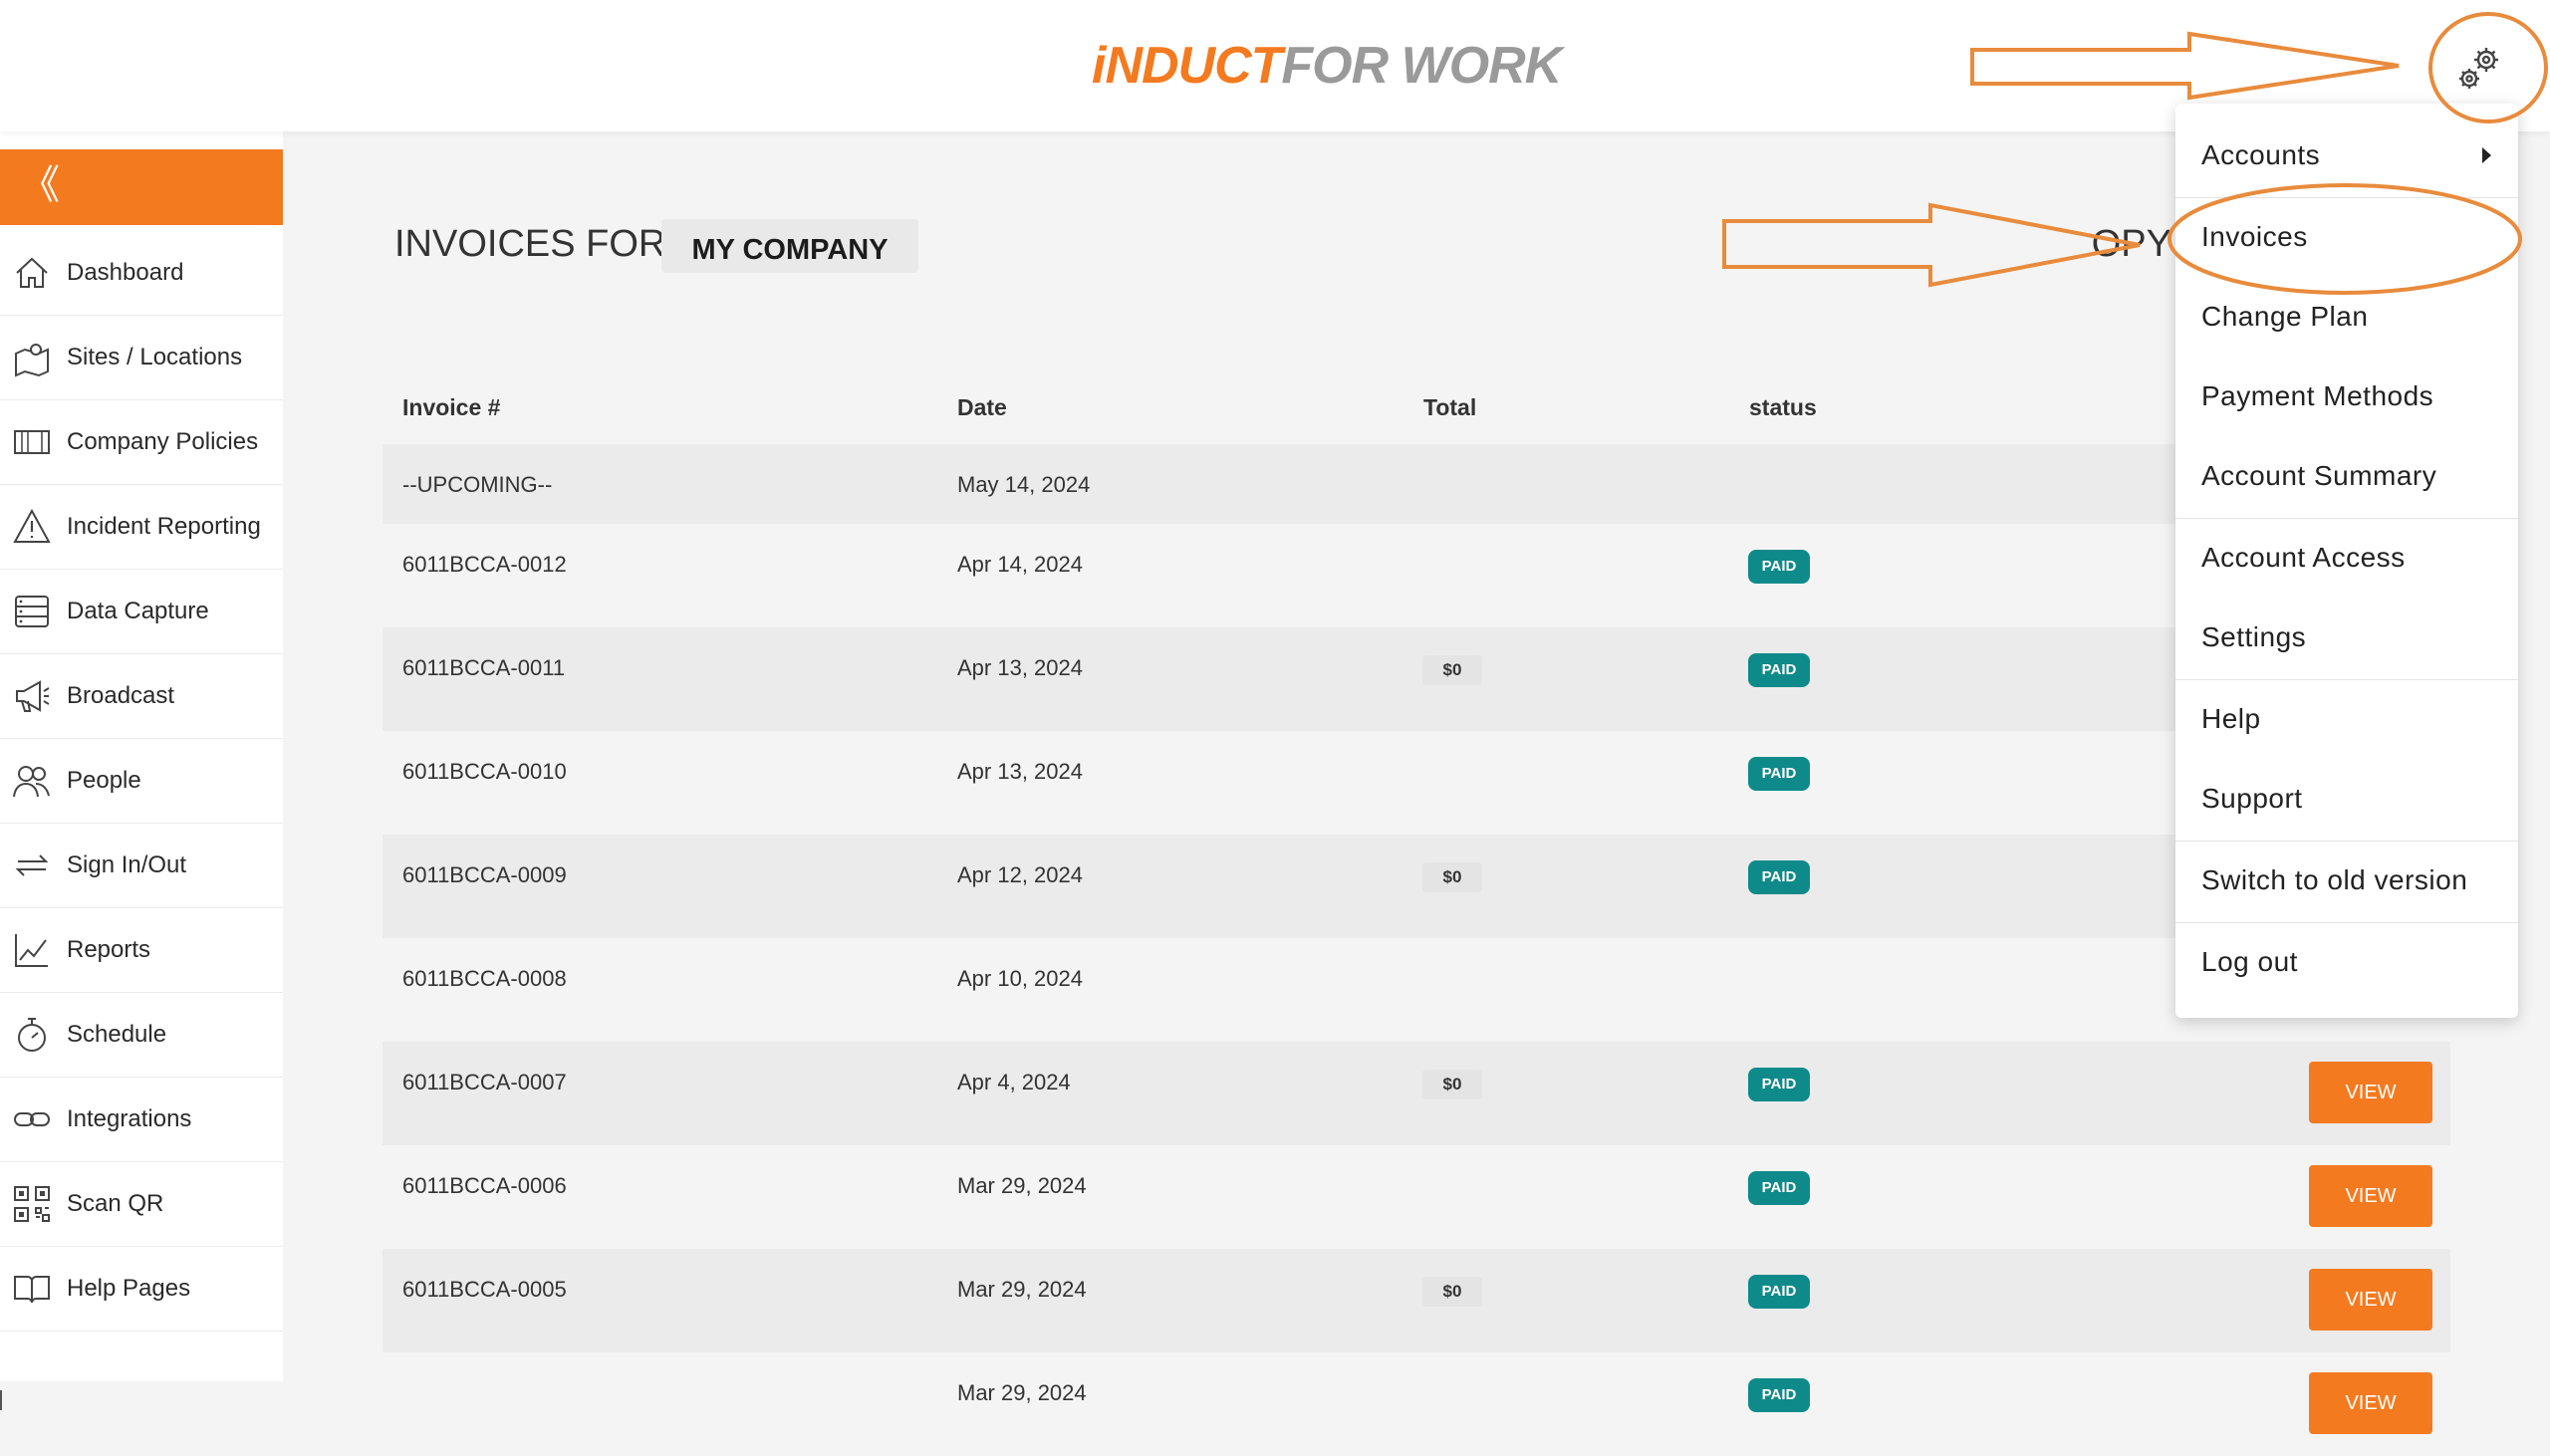 The image size is (2550, 1456). I want to click on sidebar-item-label: Sites / Locations, so click(155, 357).